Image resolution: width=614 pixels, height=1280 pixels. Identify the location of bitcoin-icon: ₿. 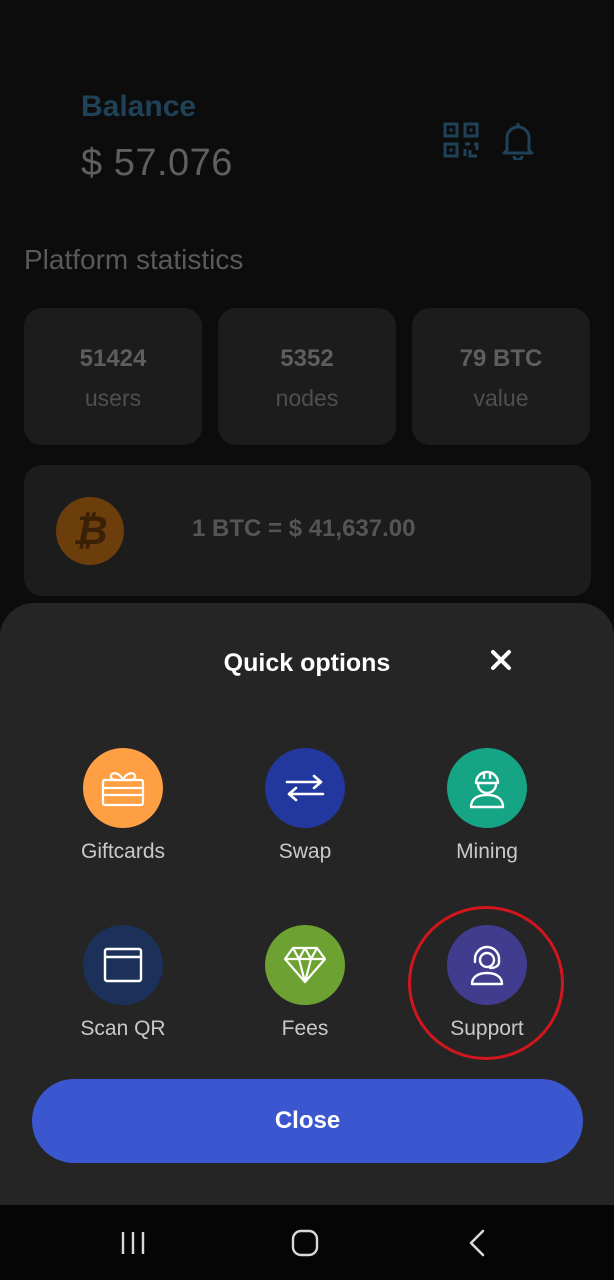
(90, 531).